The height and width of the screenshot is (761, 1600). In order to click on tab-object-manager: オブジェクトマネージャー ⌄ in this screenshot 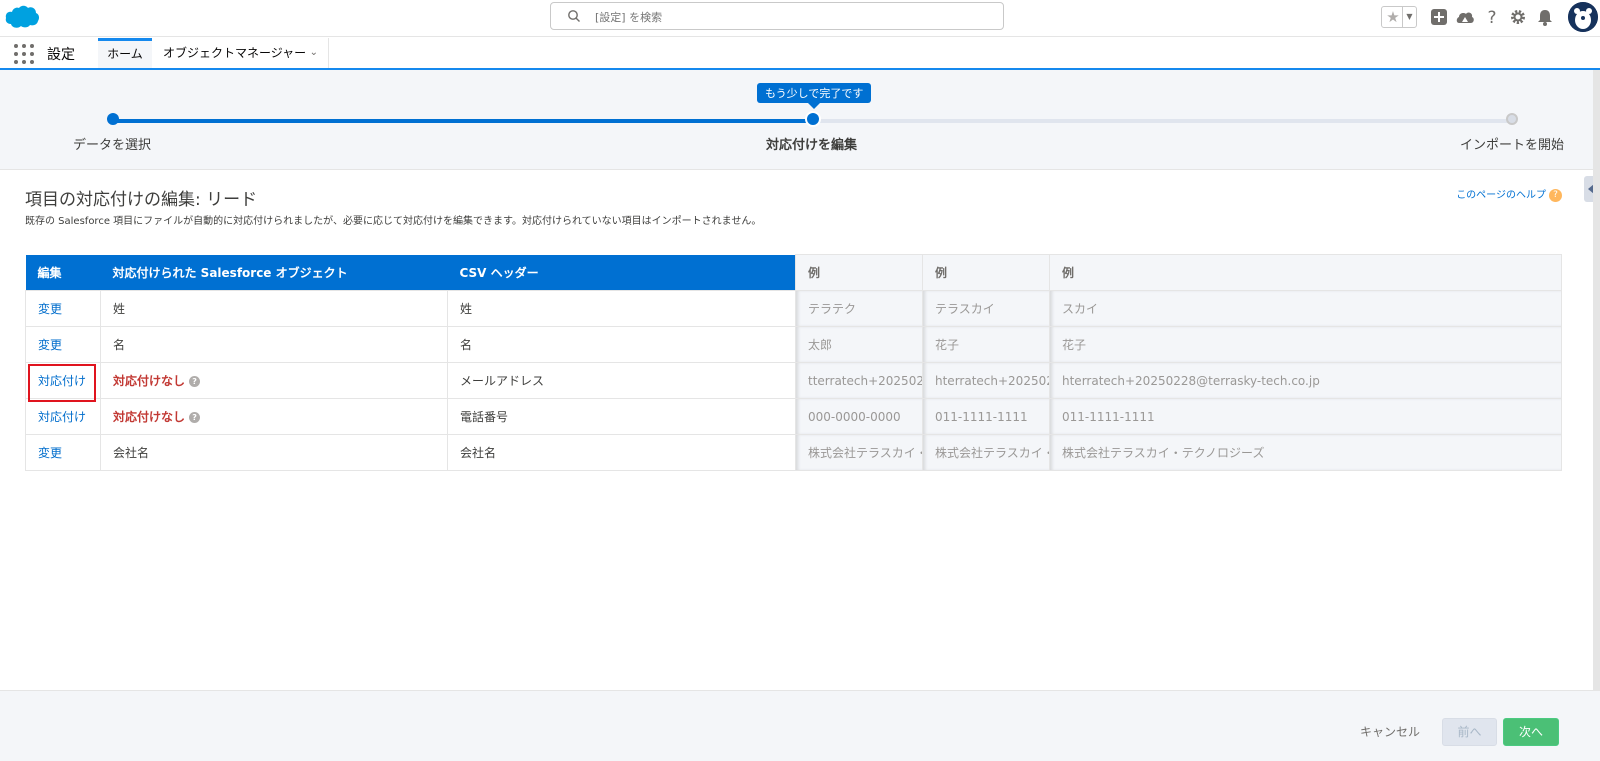, I will do `click(241, 53)`.